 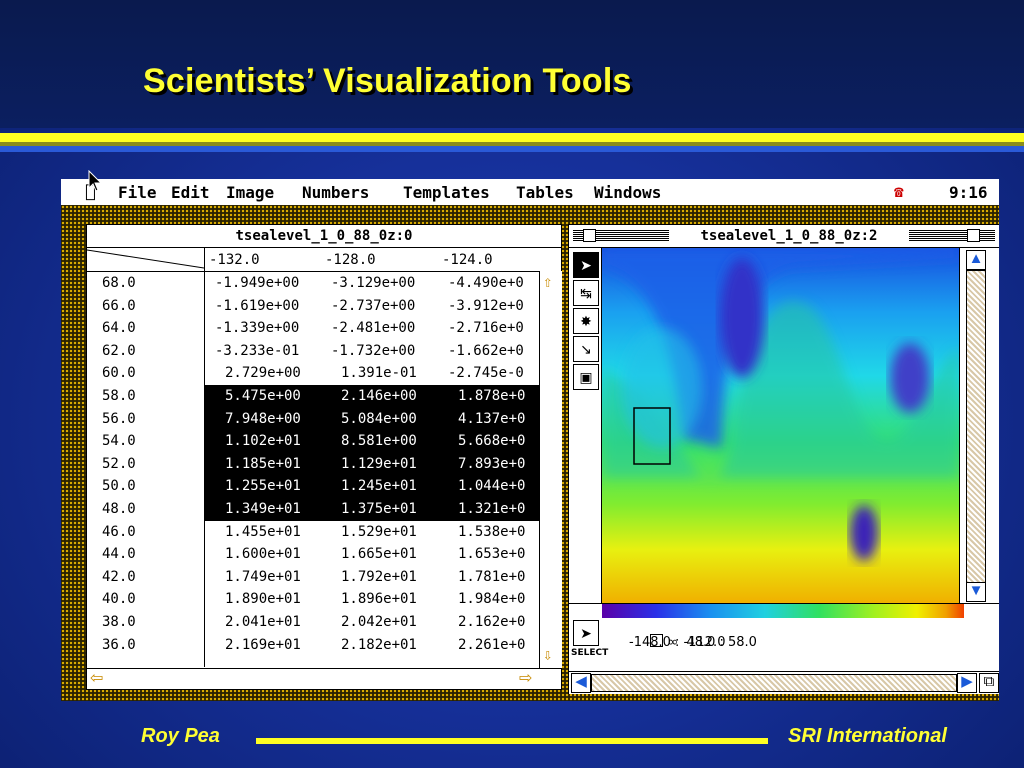 I want to click on scroll-up-icon: ⇧, so click(x=548, y=282).